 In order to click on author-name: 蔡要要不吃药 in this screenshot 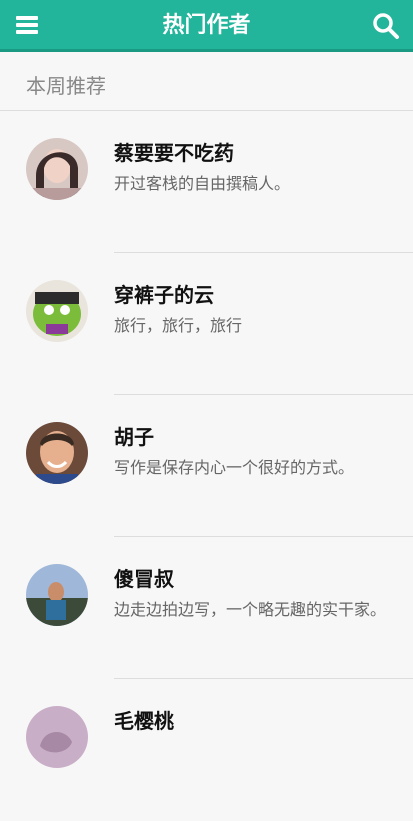, I will do `click(174, 153)`.